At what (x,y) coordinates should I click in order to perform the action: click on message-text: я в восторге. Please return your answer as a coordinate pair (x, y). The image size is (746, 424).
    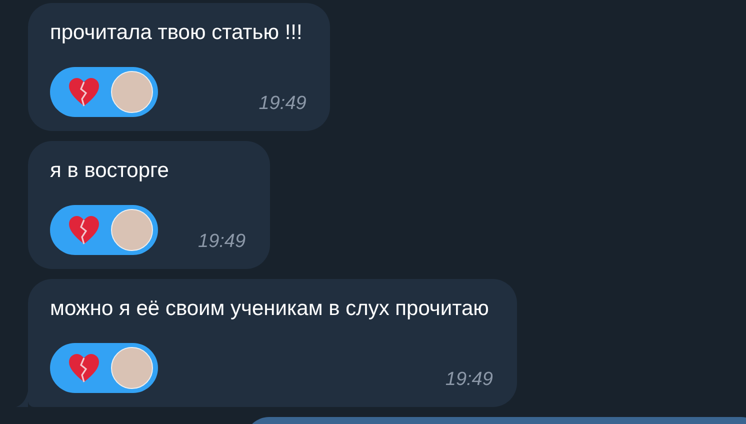
    Looking at the image, I should click on (110, 171).